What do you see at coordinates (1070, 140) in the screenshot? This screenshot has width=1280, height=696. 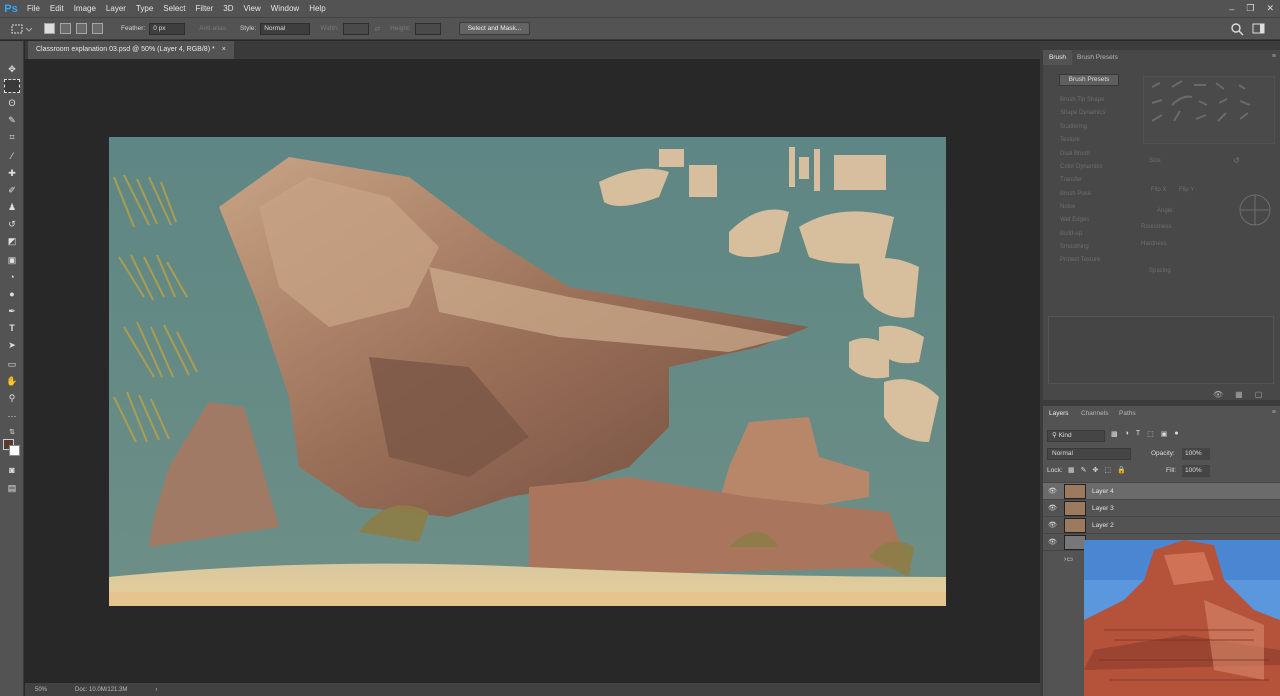 I see `brush-option-texture: Texture` at bounding box center [1070, 140].